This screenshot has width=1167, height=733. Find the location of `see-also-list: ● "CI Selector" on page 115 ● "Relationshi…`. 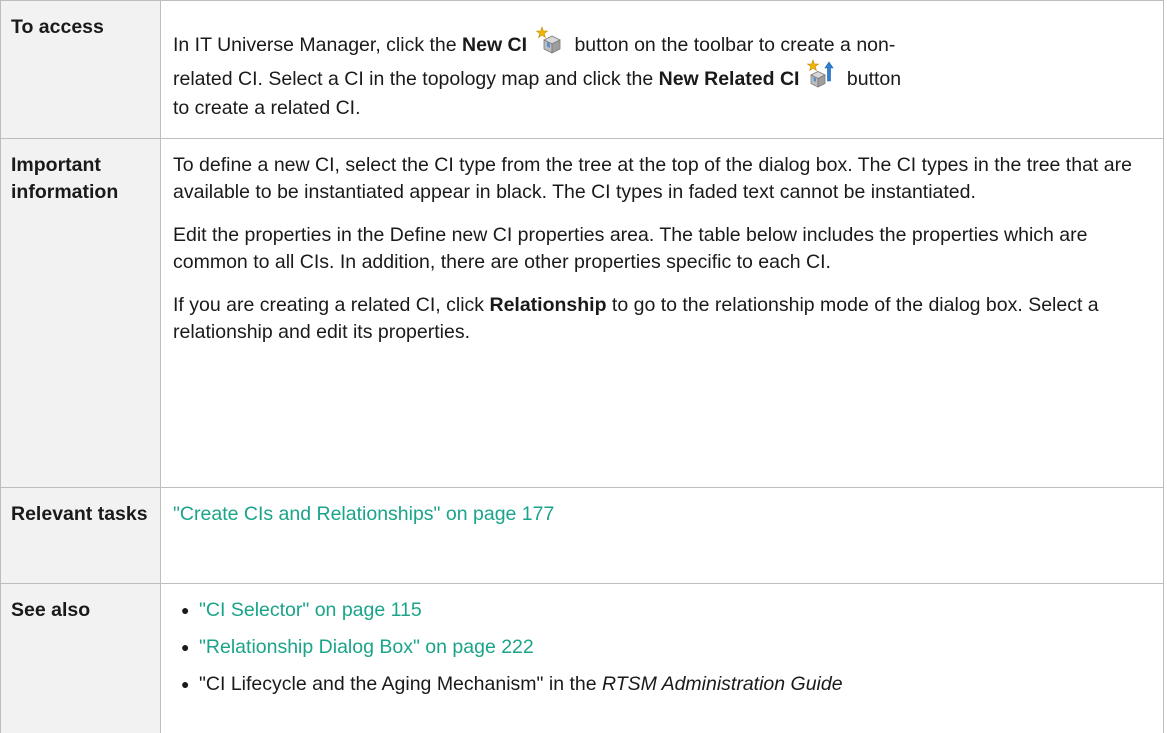

see-also-list: ● "CI Selector" on page 115 ● "Relationshi… is located at coordinates (661, 647).